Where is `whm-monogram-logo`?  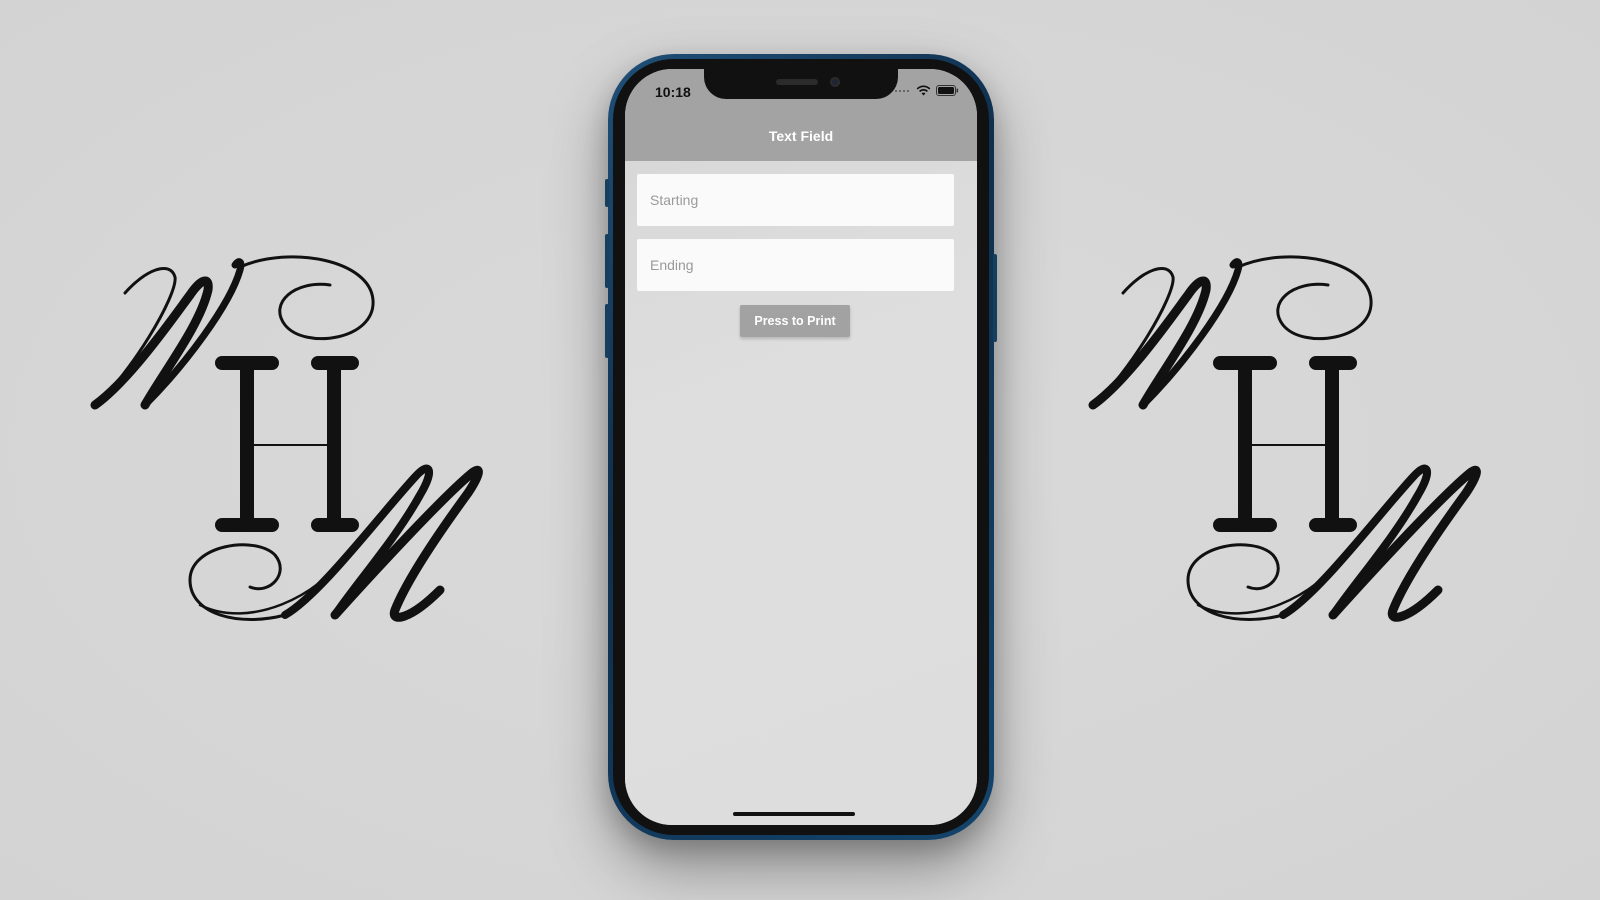
whm-monogram-logo is located at coordinates (290, 447).